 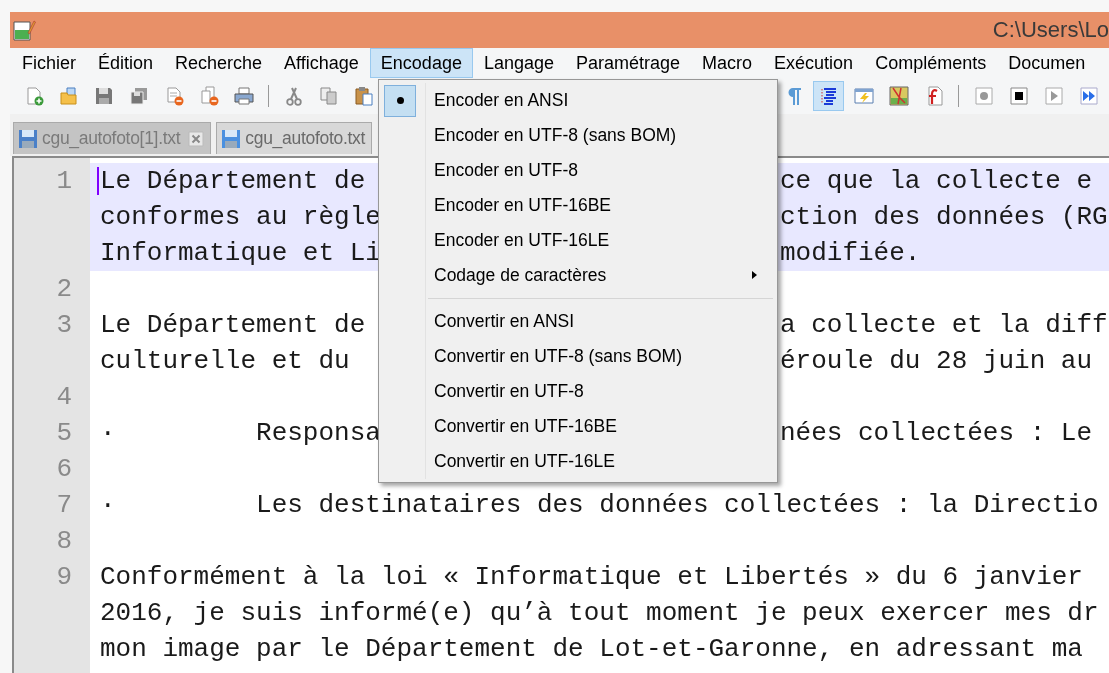 I want to click on menu-item: Encoder en UTF-8, so click(x=506, y=170).